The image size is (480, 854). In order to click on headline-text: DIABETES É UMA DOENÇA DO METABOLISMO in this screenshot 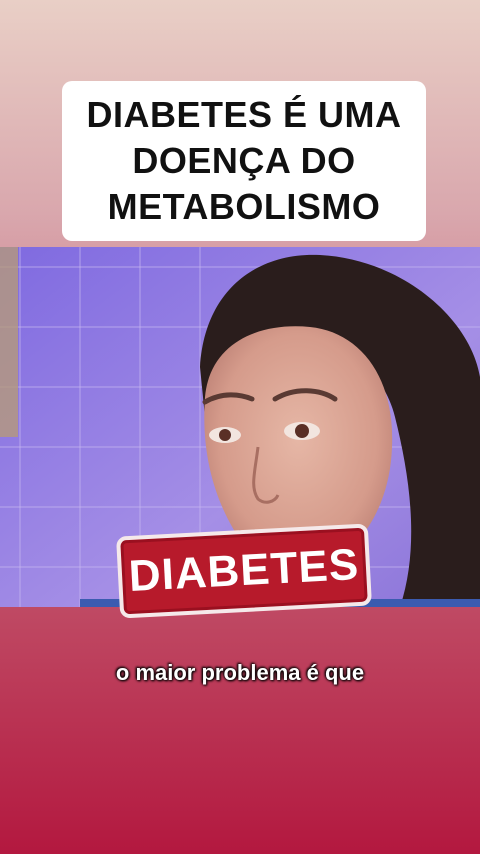, I will do `click(243, 161)`.